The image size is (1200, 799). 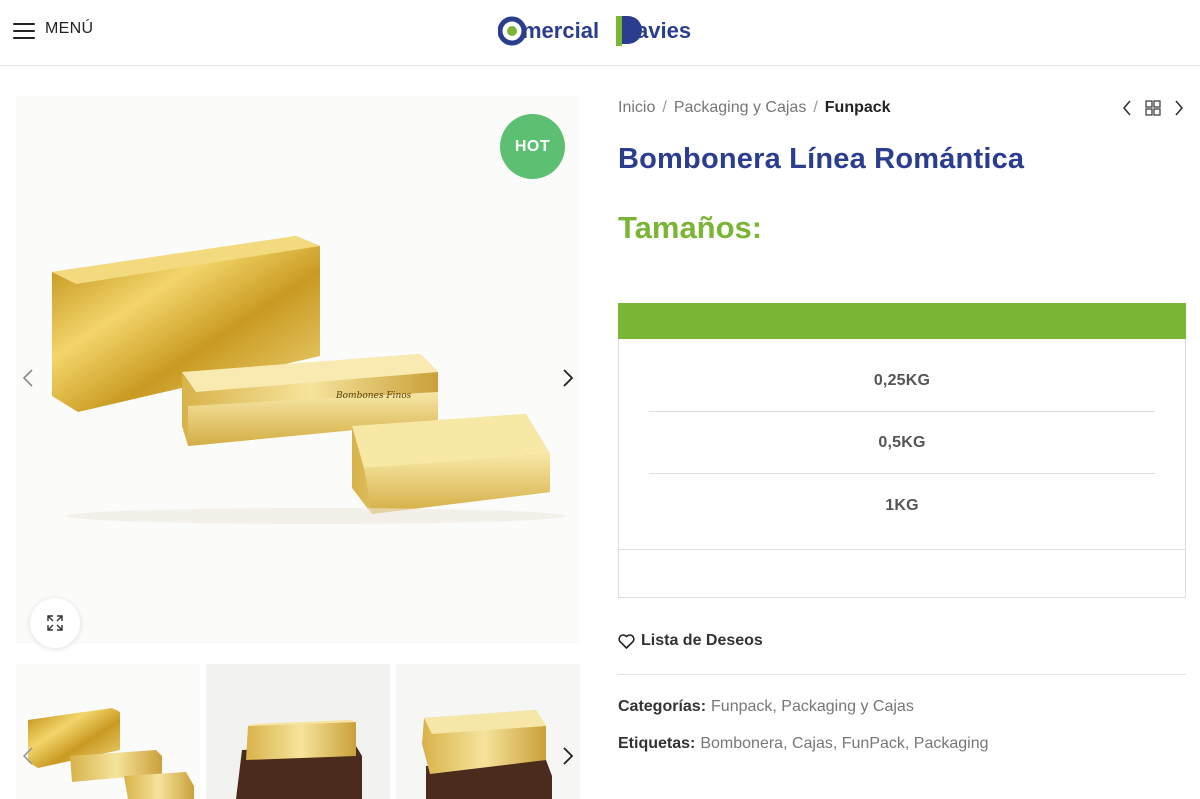 What do you see at coordinates (560, 30) in the screenshot?
I see `logo-text-a: mercial` at bounding box center [560, 30].